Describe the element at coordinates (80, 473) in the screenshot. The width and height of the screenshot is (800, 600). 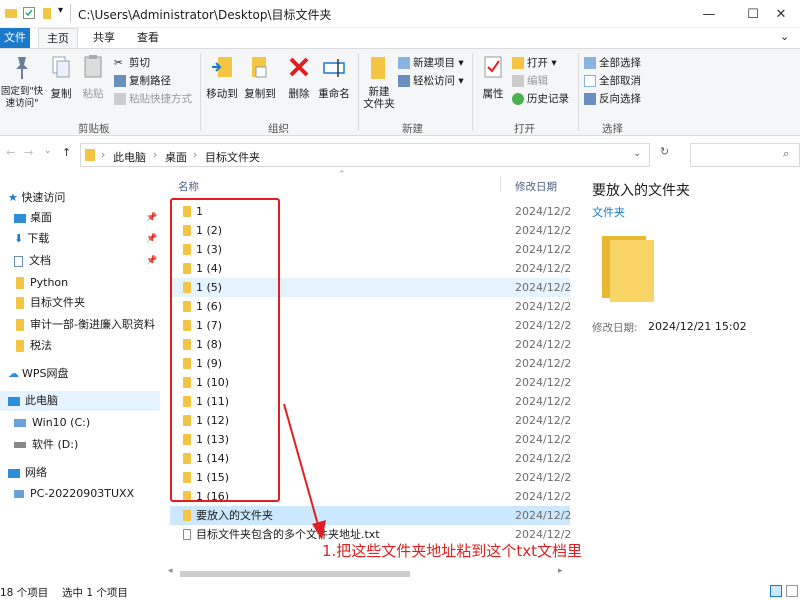
I see `nav-network: 网络` at that location.